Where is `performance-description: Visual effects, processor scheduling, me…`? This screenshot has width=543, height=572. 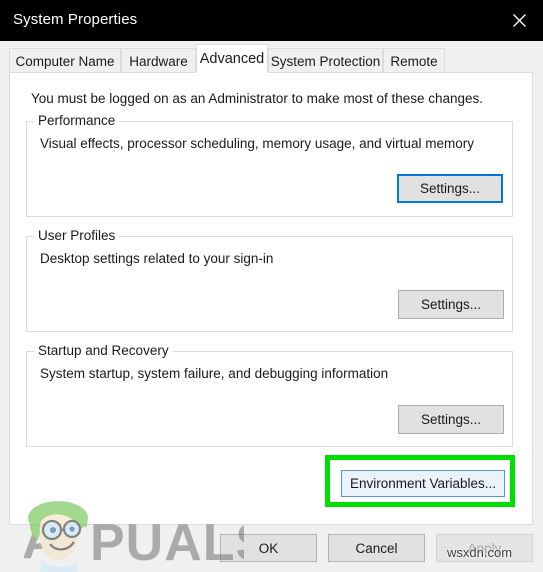 performance-description: Visual effects, processor scheduling, me… is located at coordinates (257, 143).